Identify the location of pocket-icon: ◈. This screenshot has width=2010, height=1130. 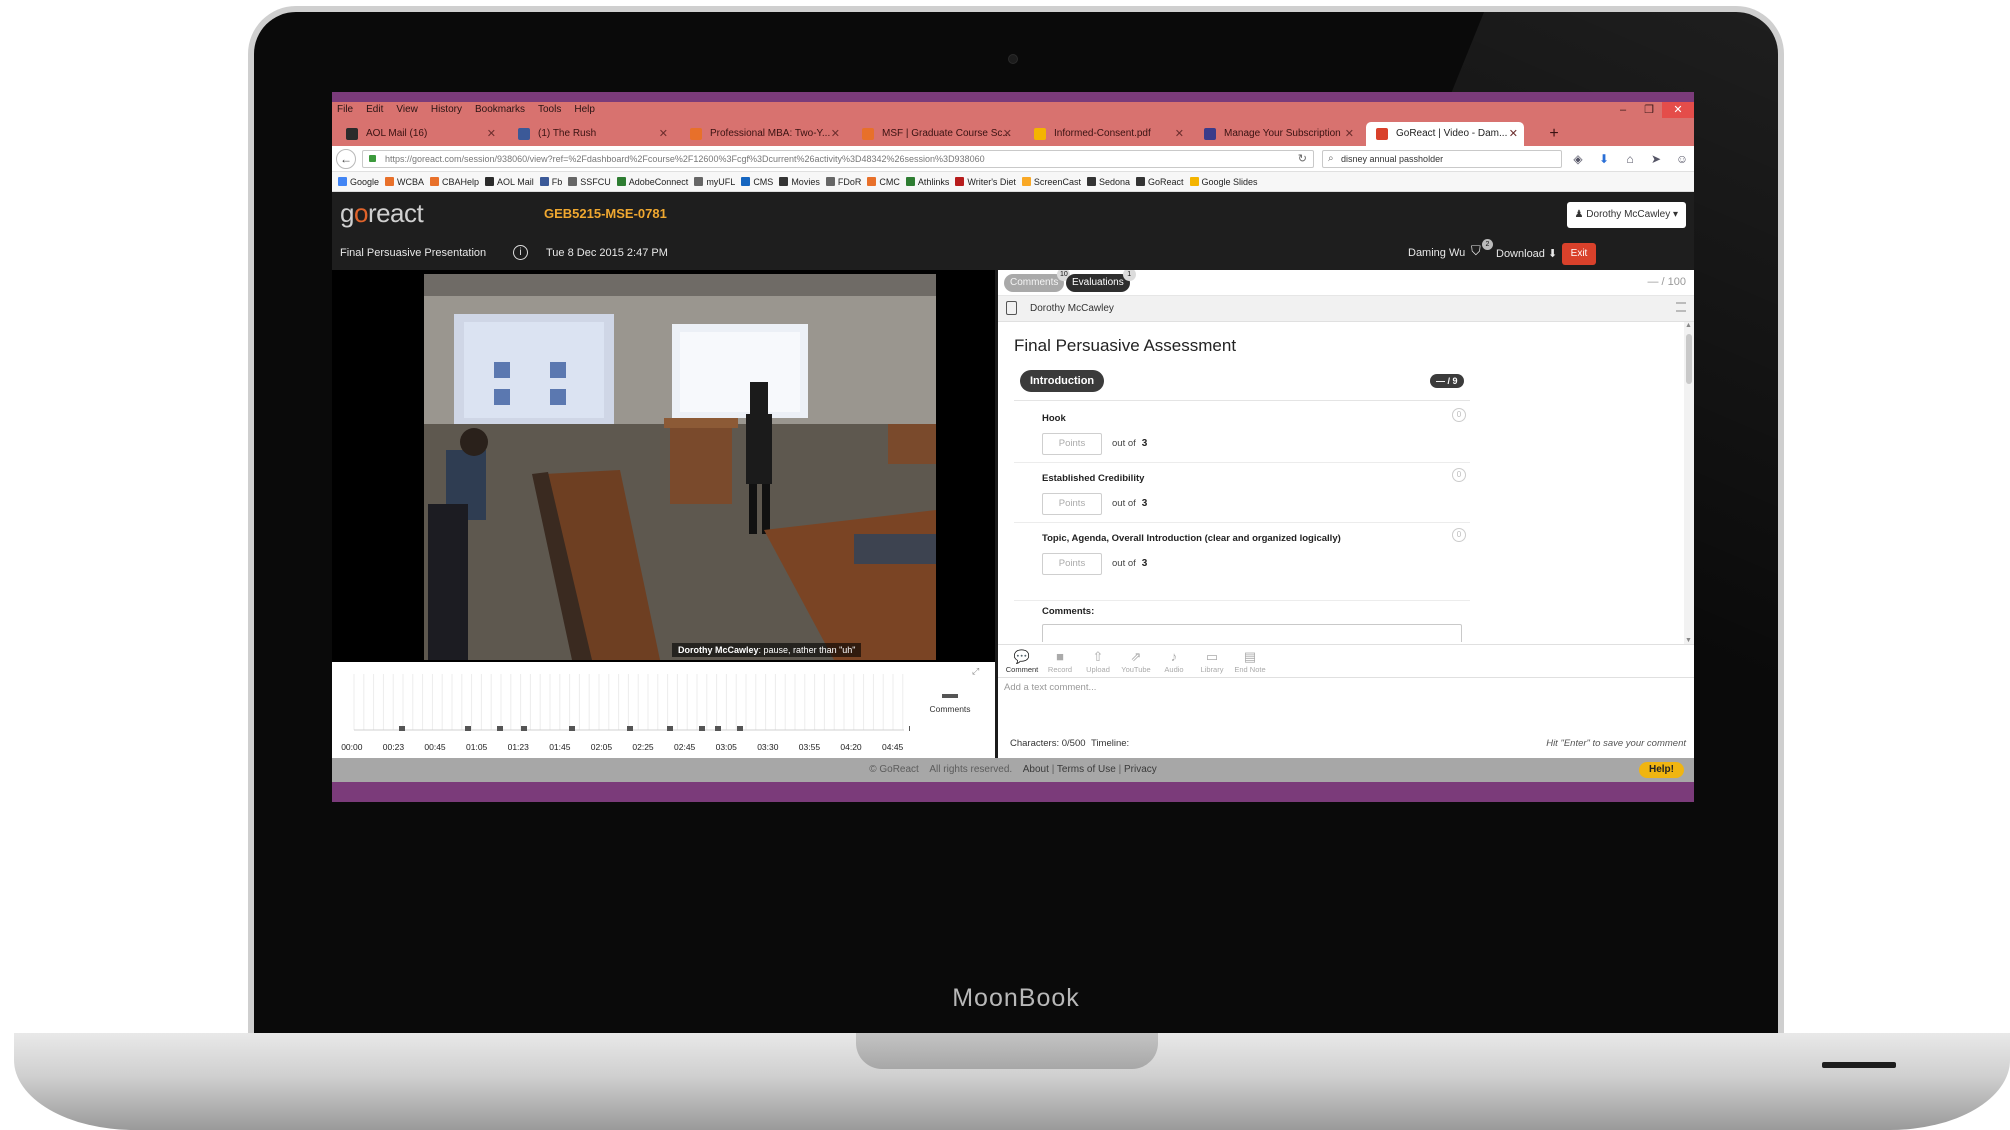
(1578, 159).